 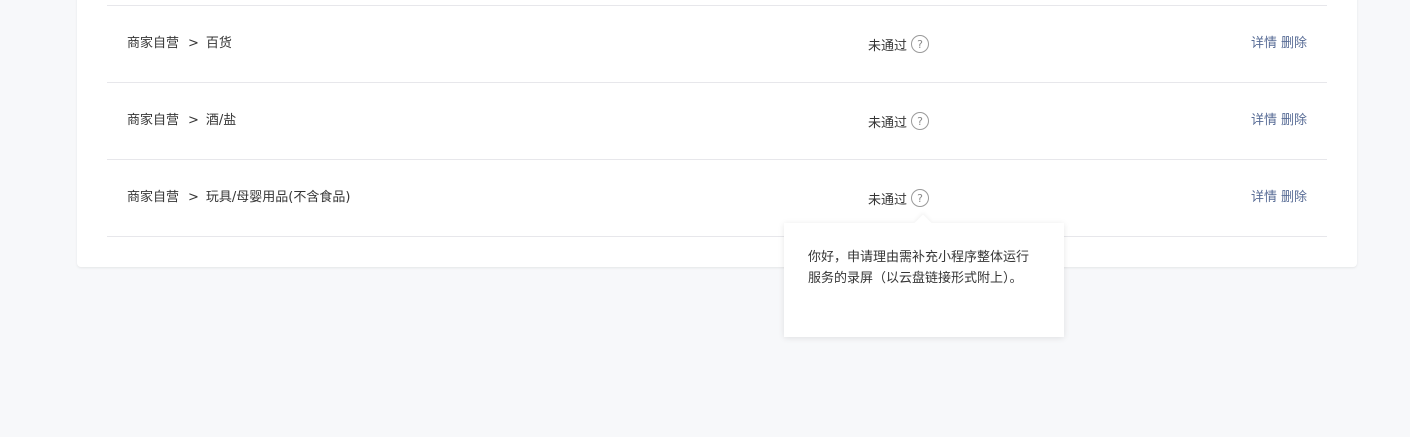 What do you see at coordinates (218, 43) in the screenshot?
I see `category-child: 百货` at bounding box center [218, 43].